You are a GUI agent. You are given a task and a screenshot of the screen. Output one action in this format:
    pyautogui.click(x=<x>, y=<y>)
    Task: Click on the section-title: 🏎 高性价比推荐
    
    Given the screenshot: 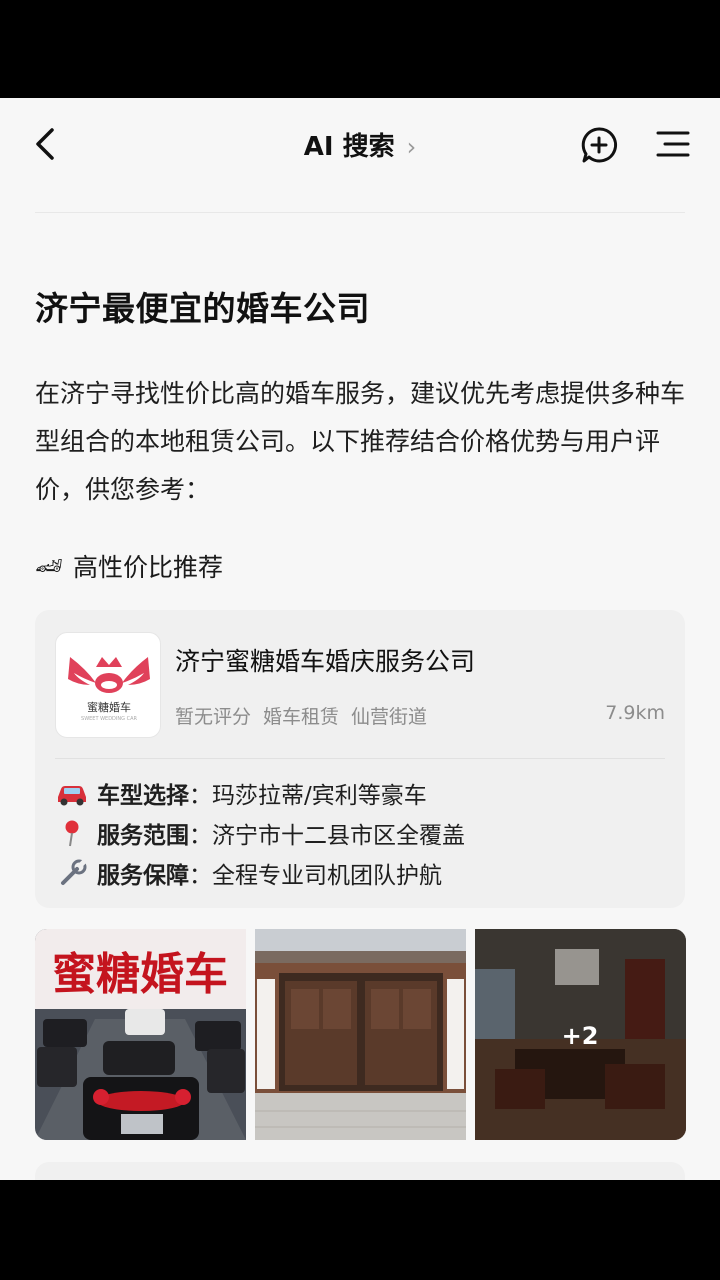 What is the action you would take?
    pyautogui.click(x=129, y=566)
    